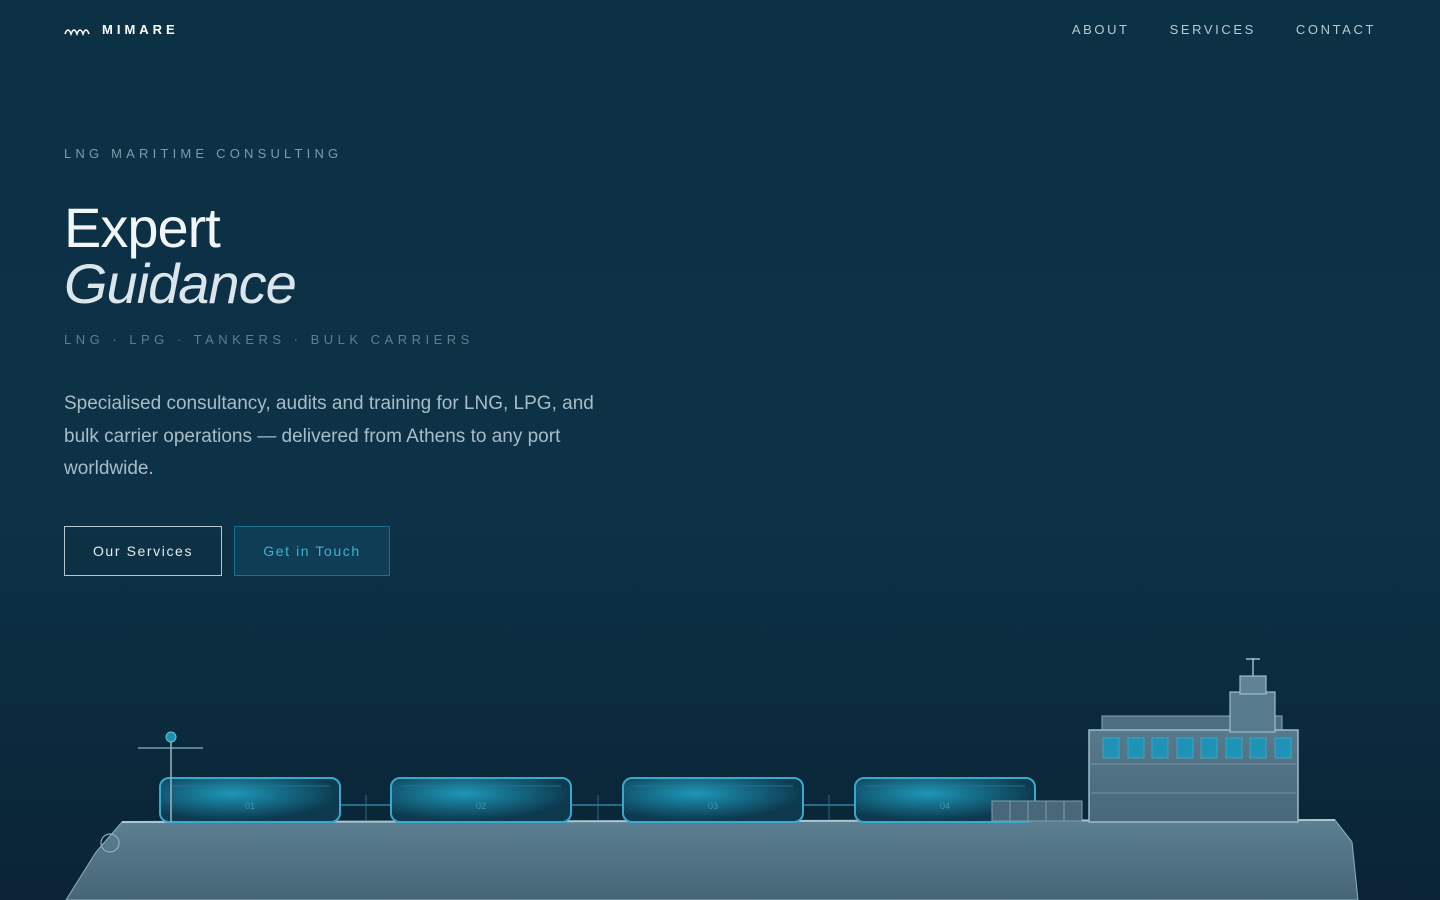 This screenshot has width=1440, height=900. I want to click on brand-logo: MIMARE, so click(121, 29).